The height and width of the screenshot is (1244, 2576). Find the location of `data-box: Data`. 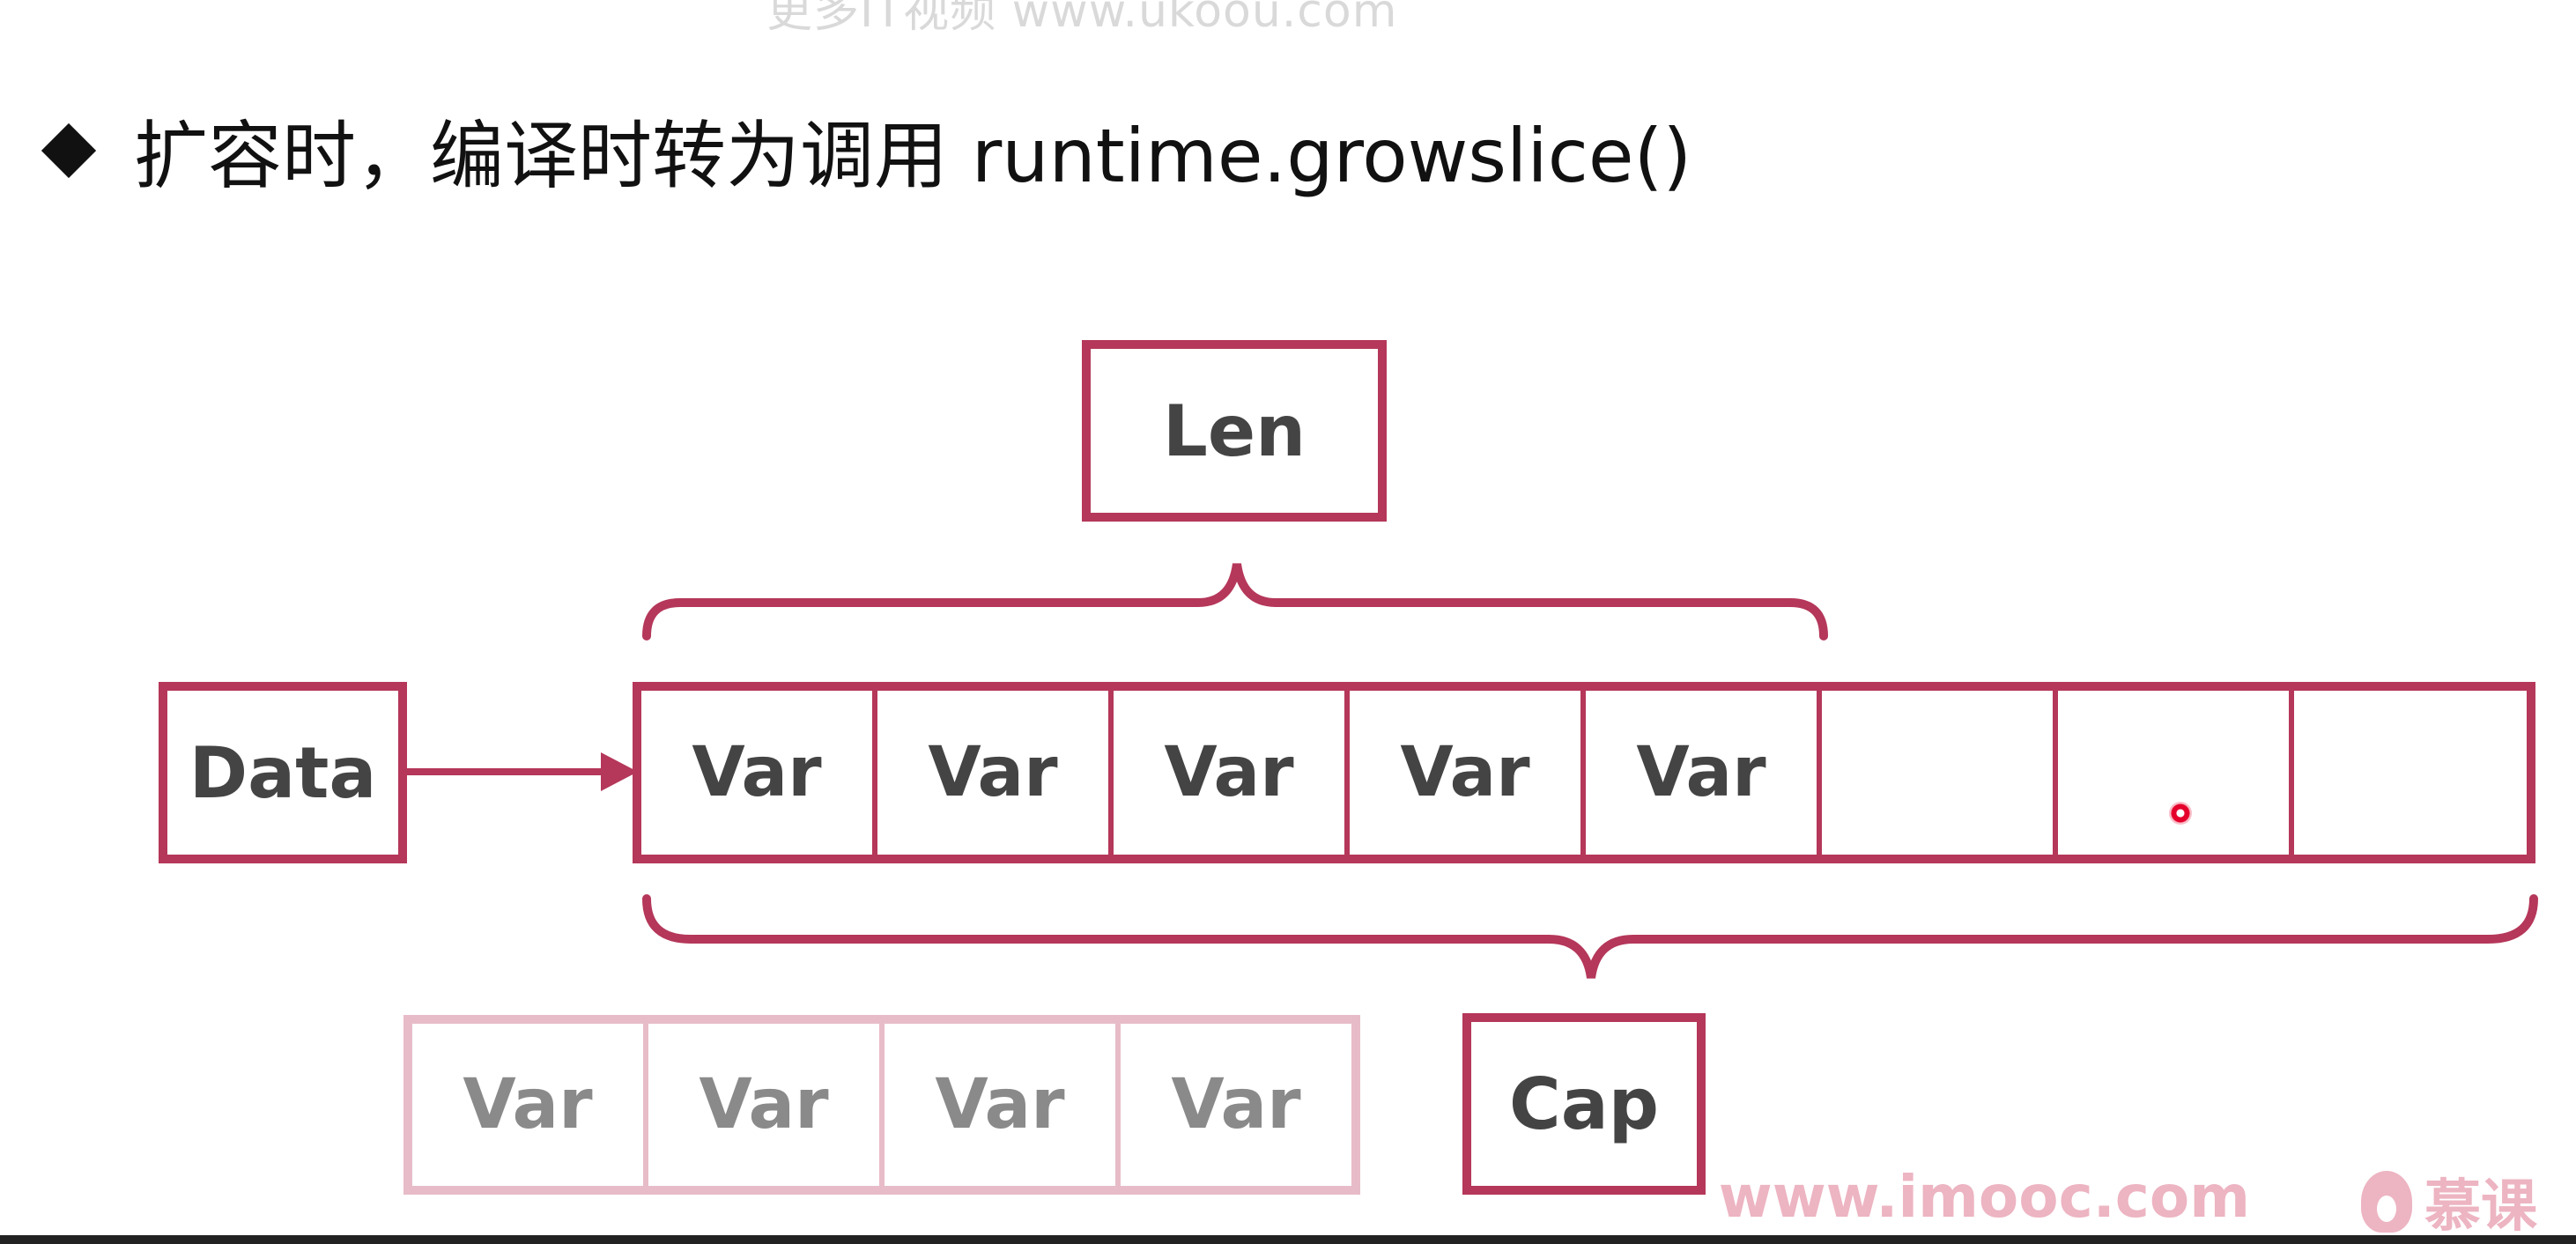

data-box: Data is located at coordinates (283, 772).